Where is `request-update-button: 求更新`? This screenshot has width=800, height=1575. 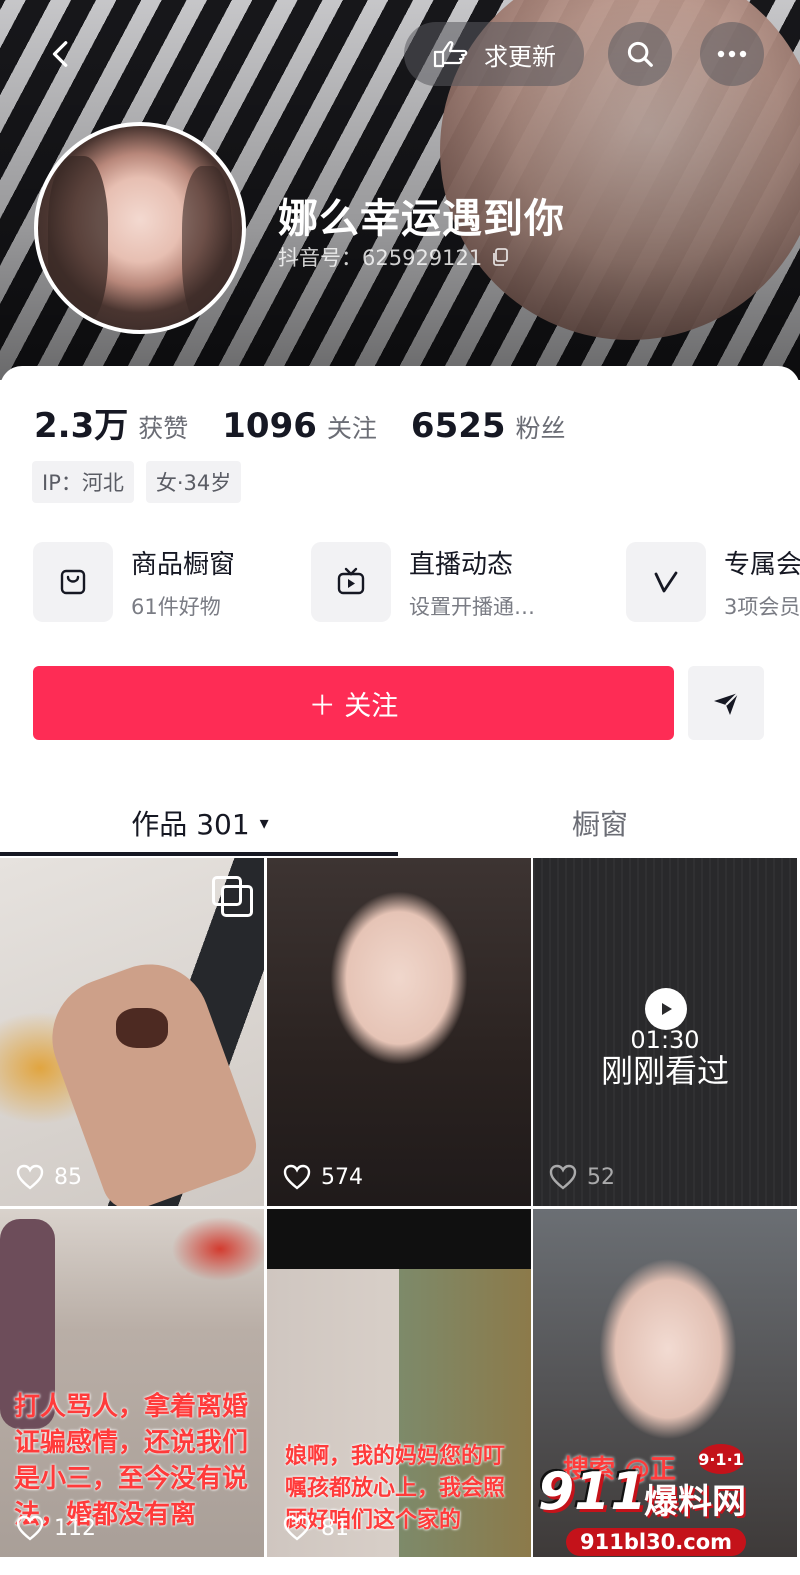
request-update-button: 求更新 is located at coordinates (494, 54).